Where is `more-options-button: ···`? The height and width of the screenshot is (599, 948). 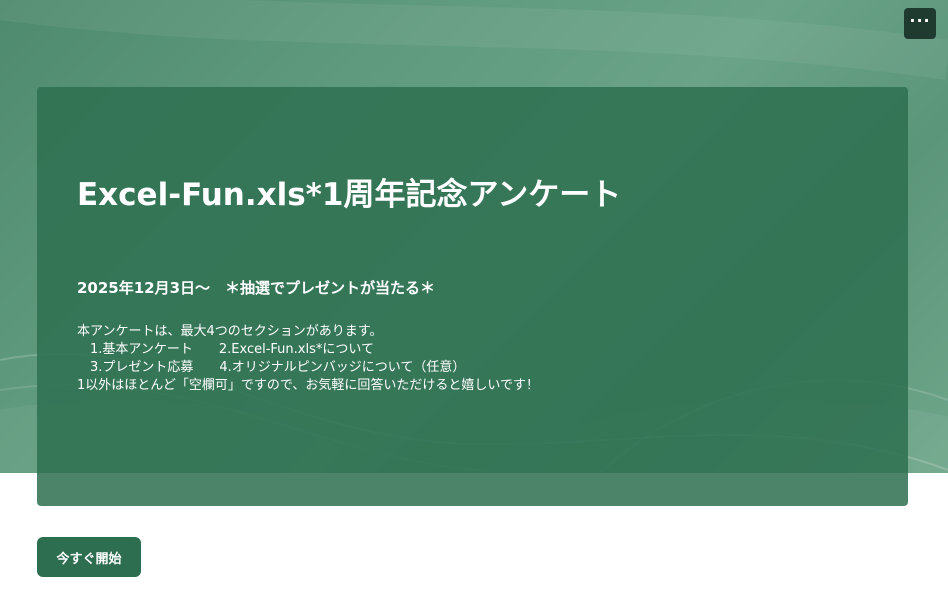 more-options-button: ··· is located at coordinates (920, 23).